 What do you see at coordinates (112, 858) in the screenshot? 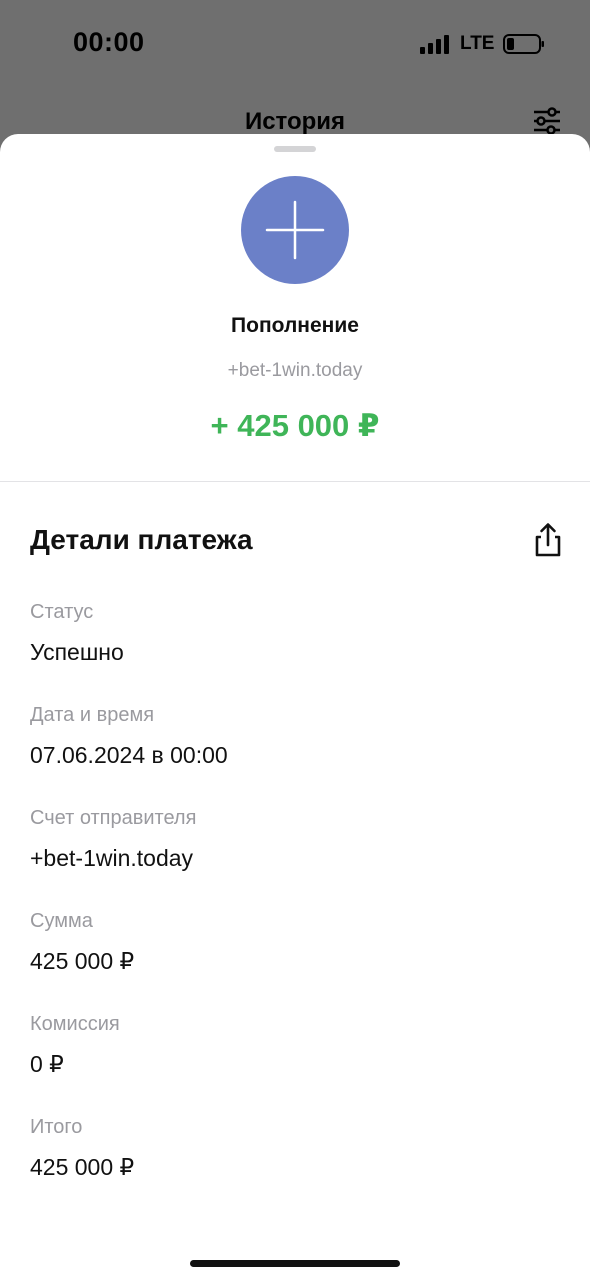
I see `detail-value: +bet-1win.today` at bounding box center [112, 858].